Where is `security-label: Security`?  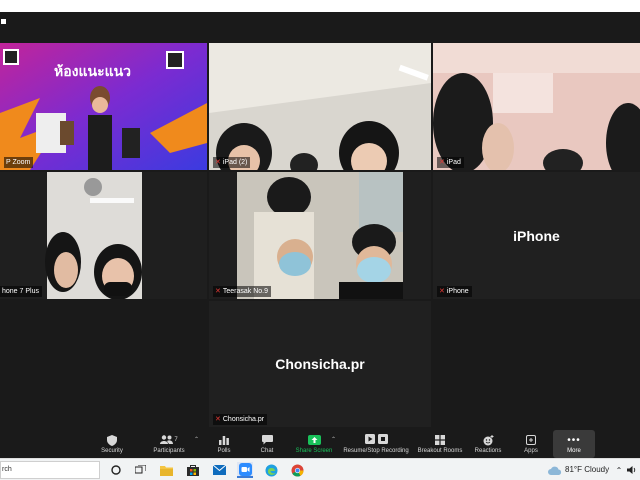
security-label: Security is located at coordinates (112, 451).